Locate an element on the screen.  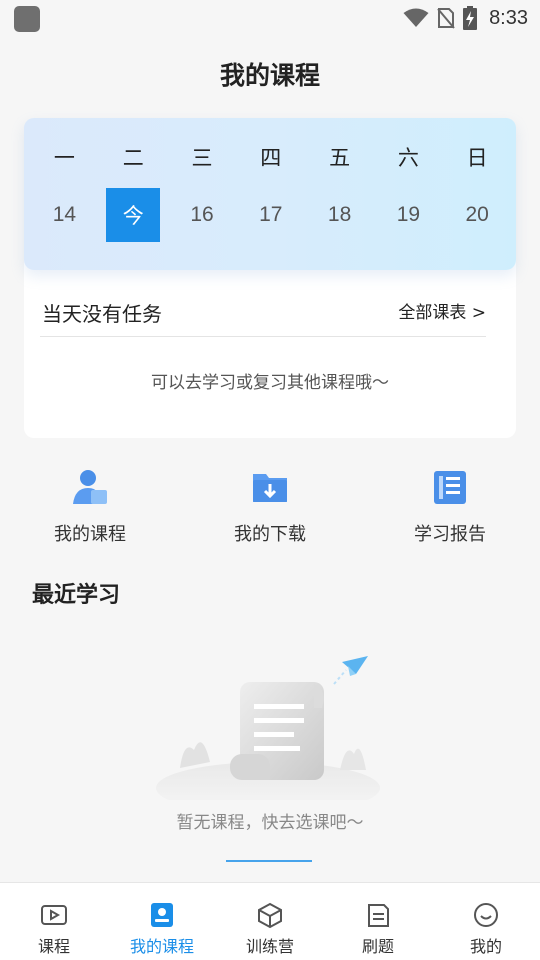
weekday-label: 四 is located at coordinates (271, 158).